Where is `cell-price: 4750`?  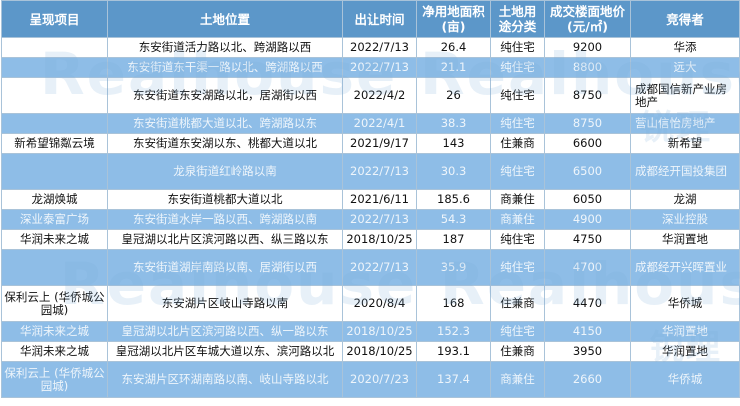
cell-price: 4750 is located at coordinates (587, 239).